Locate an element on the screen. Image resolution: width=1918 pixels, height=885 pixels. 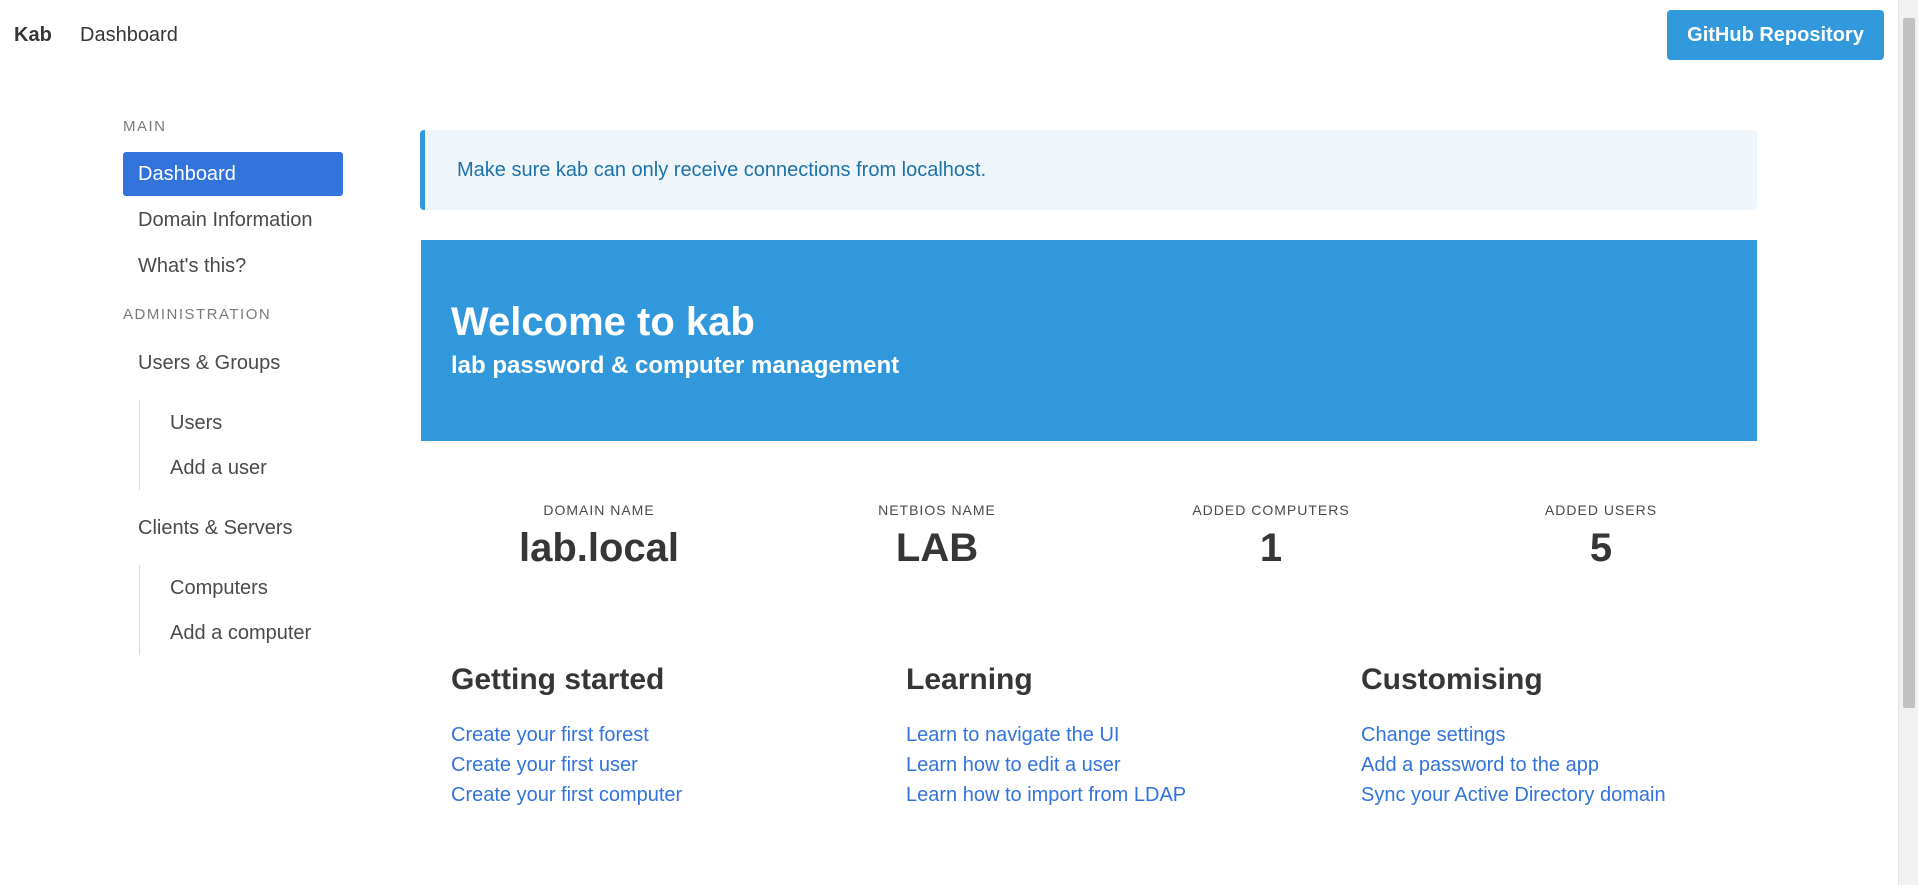
sidebar-item-label: Domain Information is located at coordinates (225, 219).